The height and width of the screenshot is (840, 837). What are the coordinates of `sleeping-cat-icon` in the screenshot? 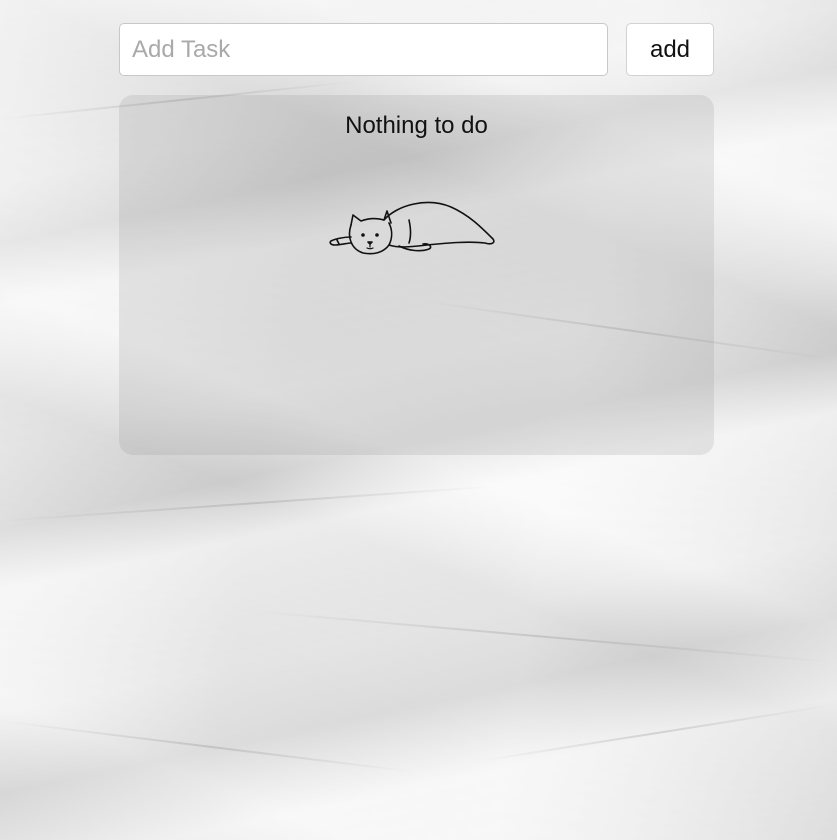 It's located at (412, 228).